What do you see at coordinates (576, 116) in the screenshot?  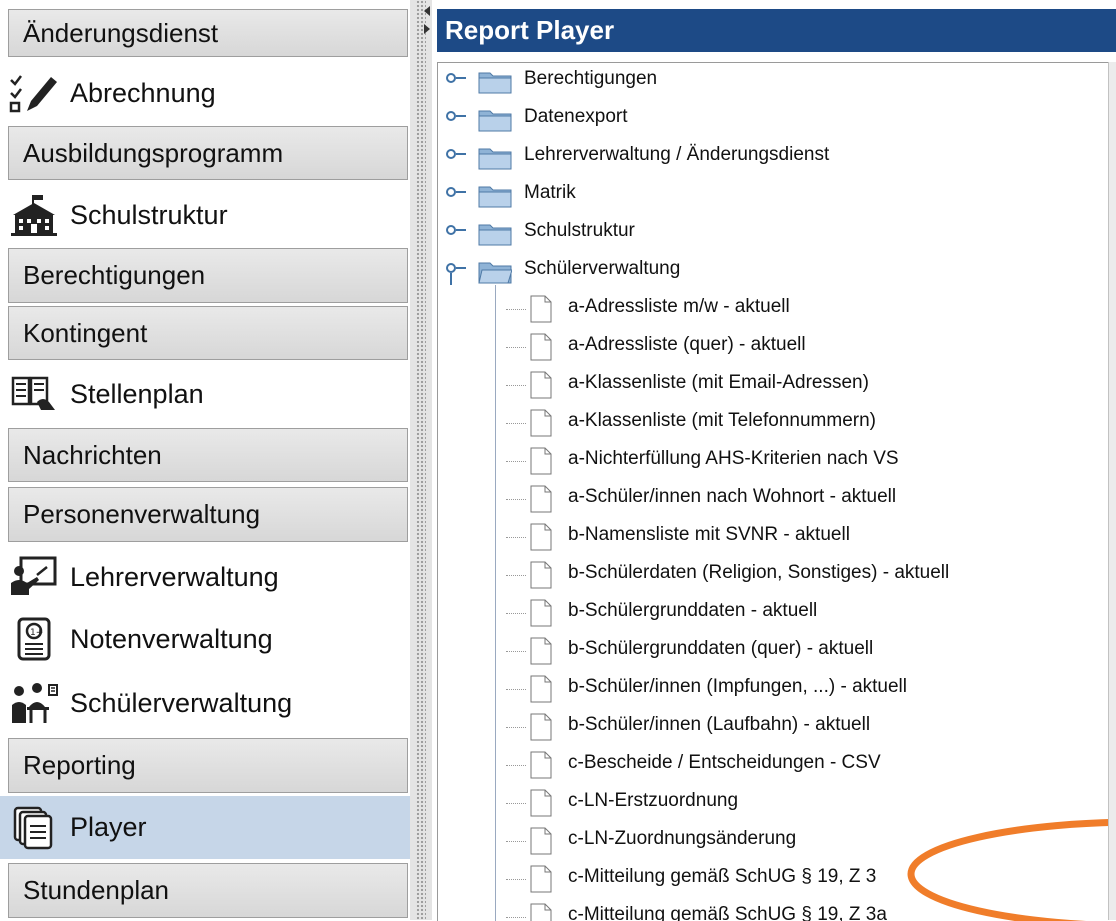 I see `folder-label: Datenexport` at bounding box center [576, 116].